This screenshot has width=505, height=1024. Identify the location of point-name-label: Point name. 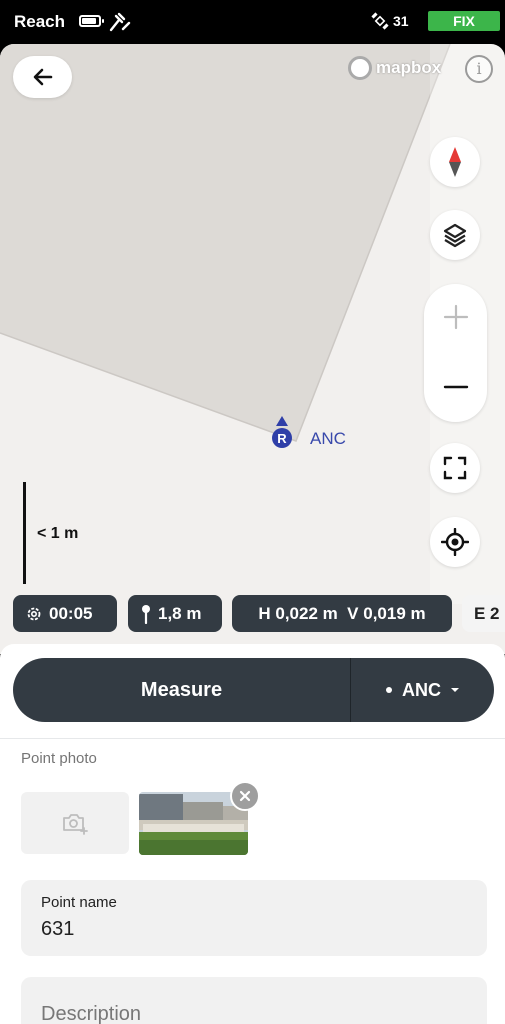
(79, 902).